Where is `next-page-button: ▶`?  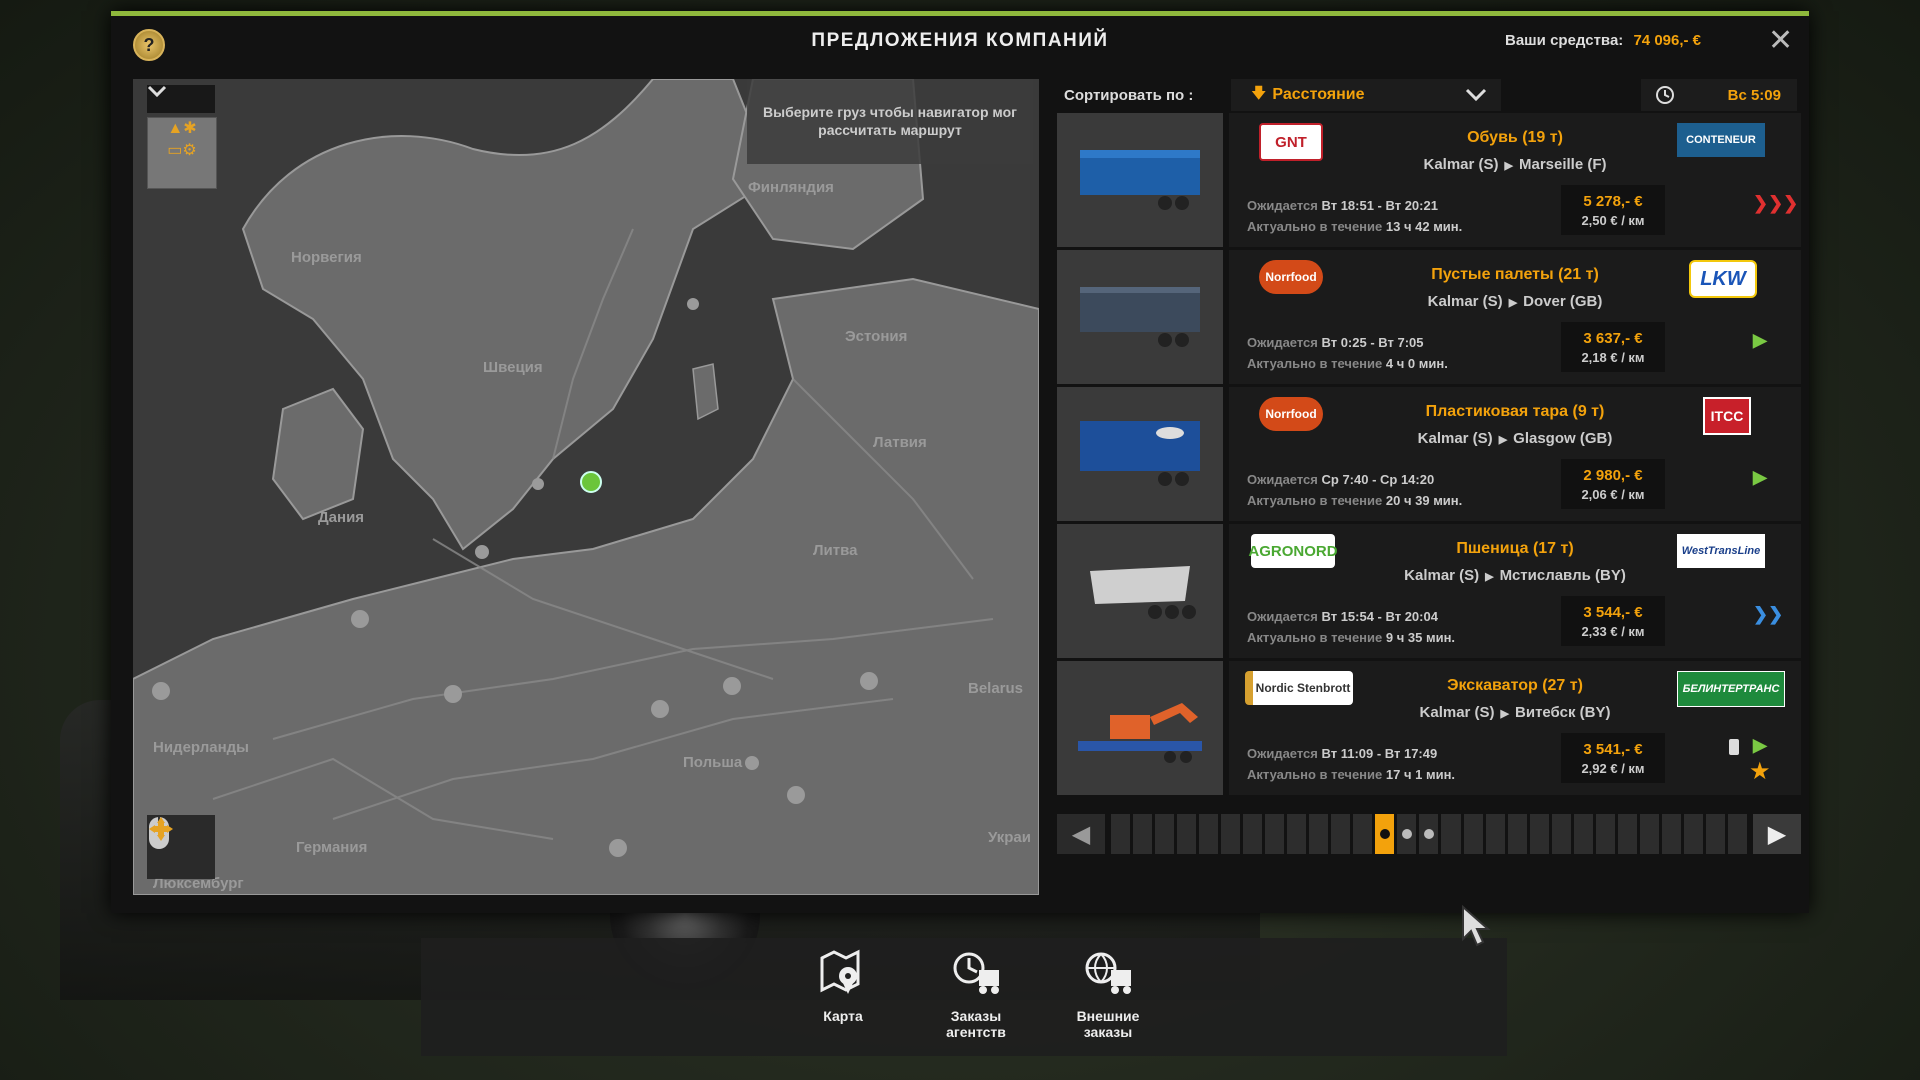
next-page-button: ▶ is located at coordinates (1777, 834).